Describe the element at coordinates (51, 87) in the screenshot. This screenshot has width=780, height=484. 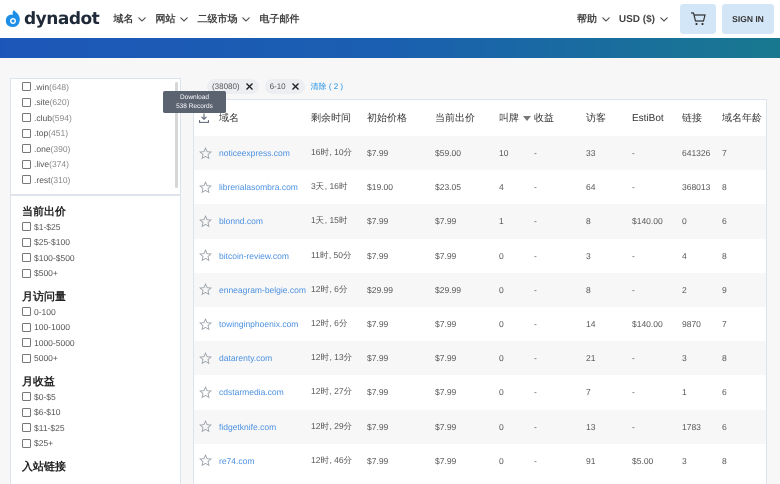
I see `option-label: .win(648)` at that location.